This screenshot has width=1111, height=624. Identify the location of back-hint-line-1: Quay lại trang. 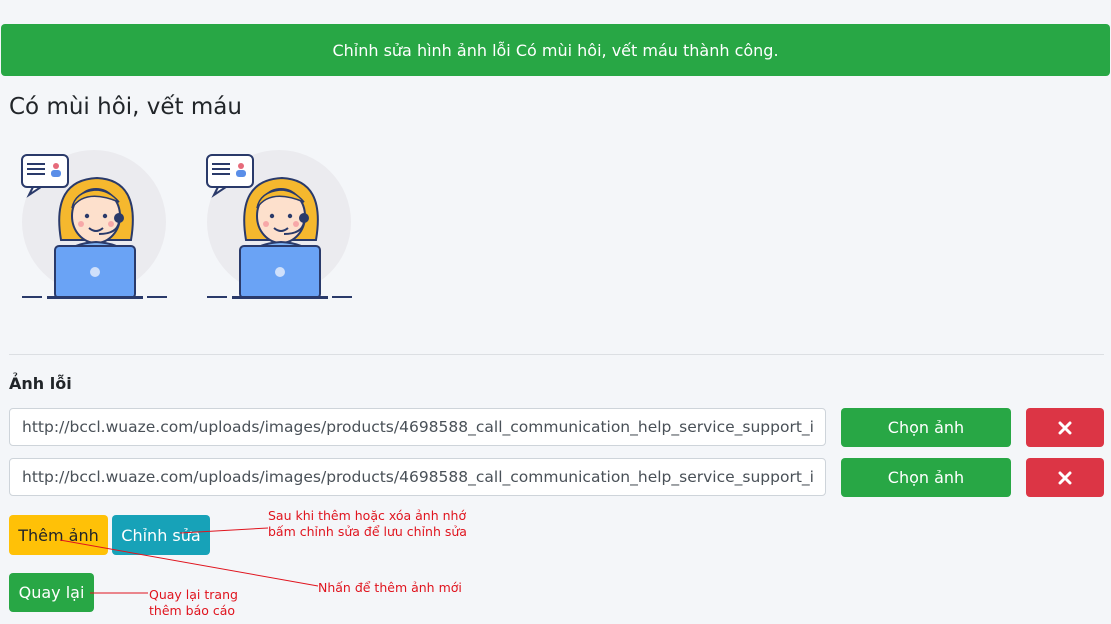
(193, 594).